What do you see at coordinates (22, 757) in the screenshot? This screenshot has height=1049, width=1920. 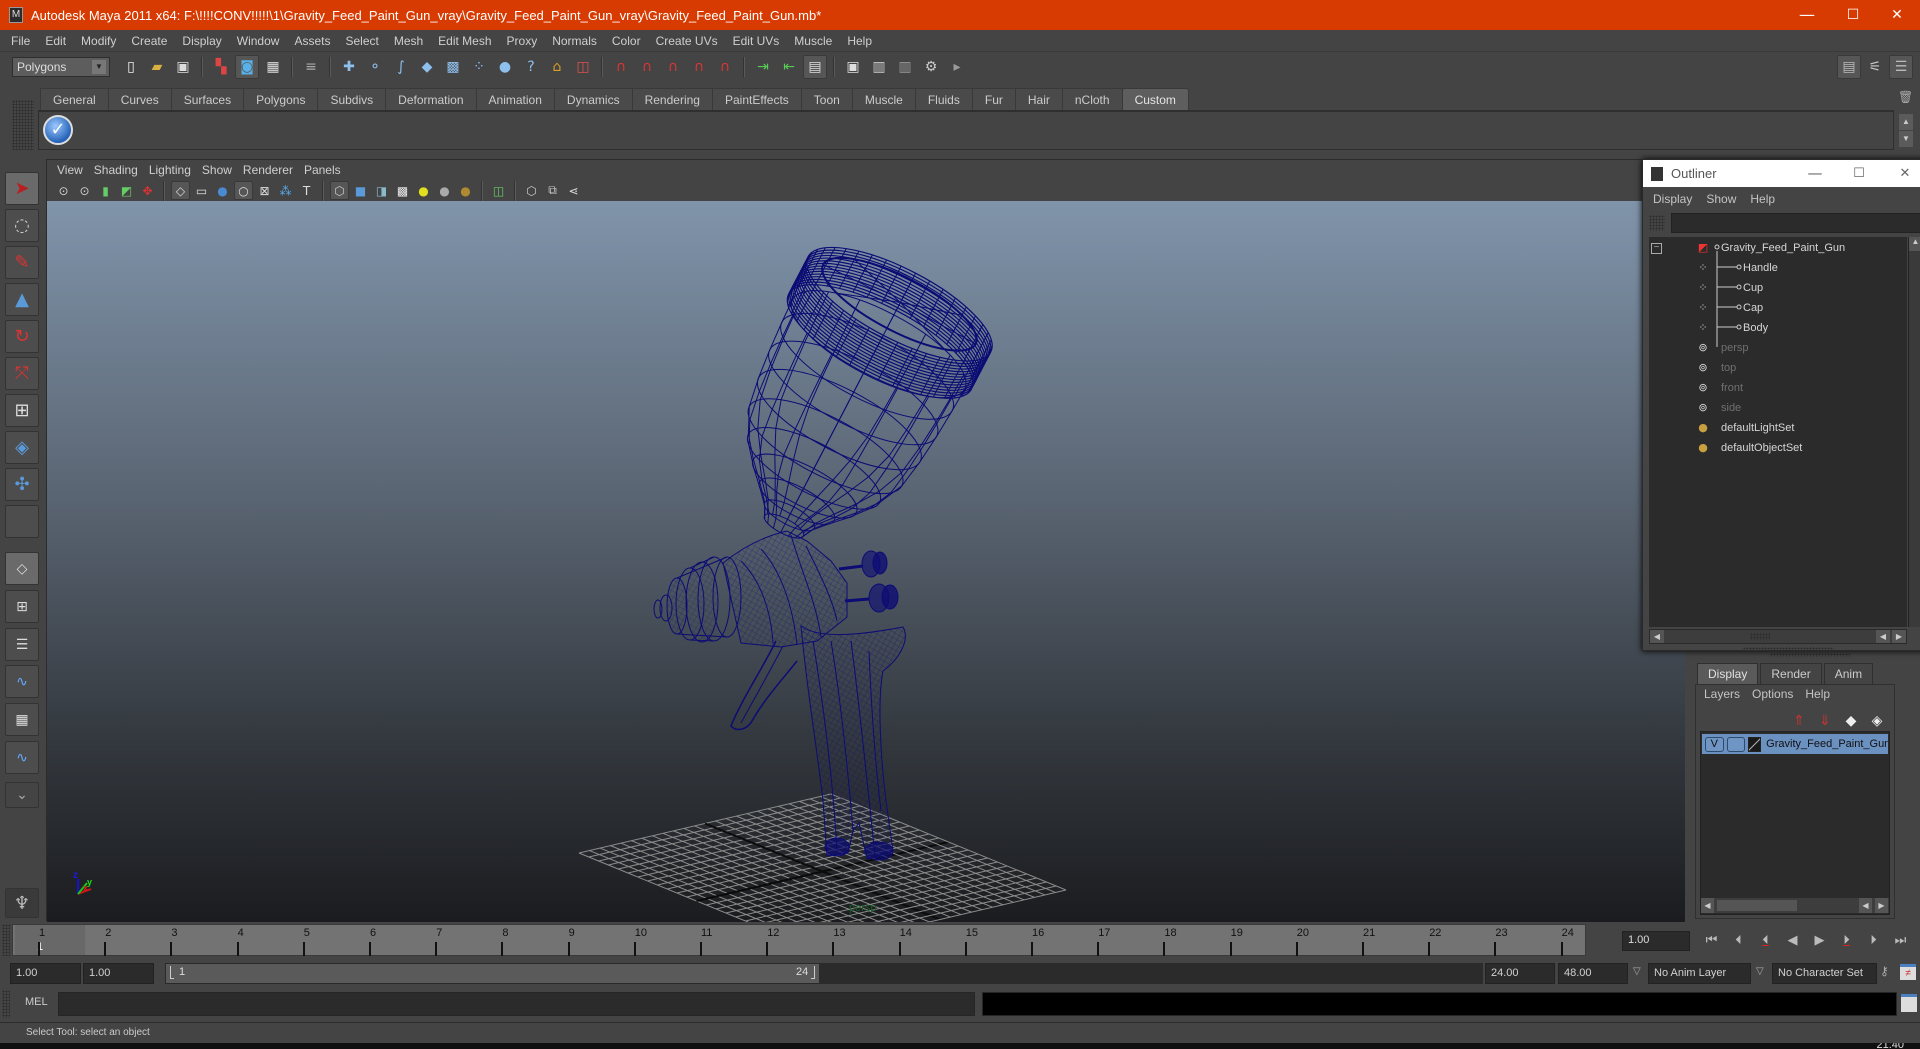 I see `persp-graph-hypergraph-layout-icon: ∿` at bounding box center [22, 757].